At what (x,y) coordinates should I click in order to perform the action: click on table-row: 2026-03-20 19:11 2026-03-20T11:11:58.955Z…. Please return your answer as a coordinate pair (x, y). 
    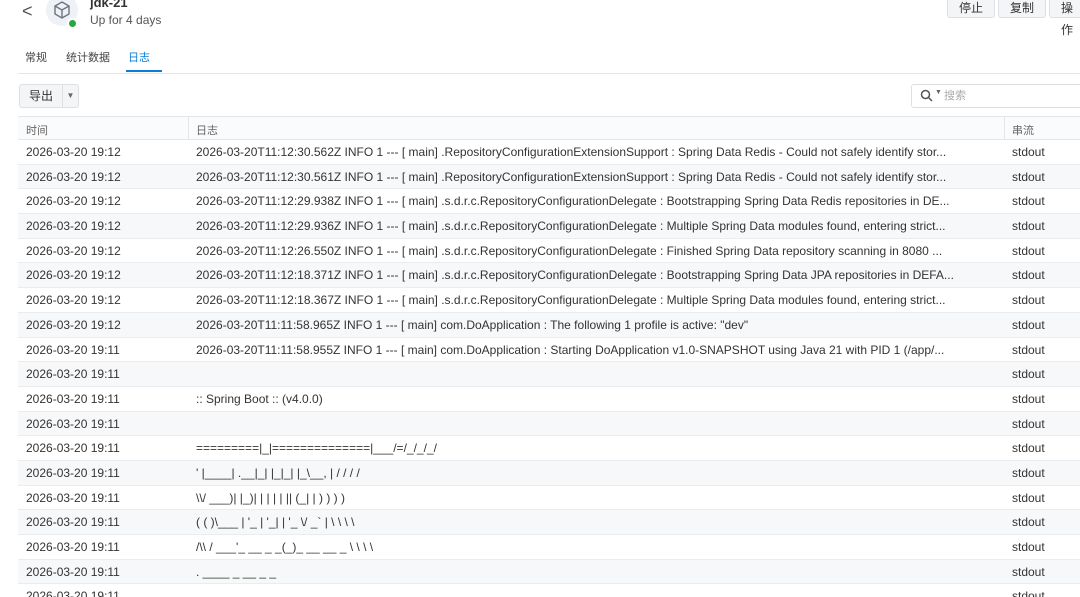
    Looking at the image, I should click on (549, 350).